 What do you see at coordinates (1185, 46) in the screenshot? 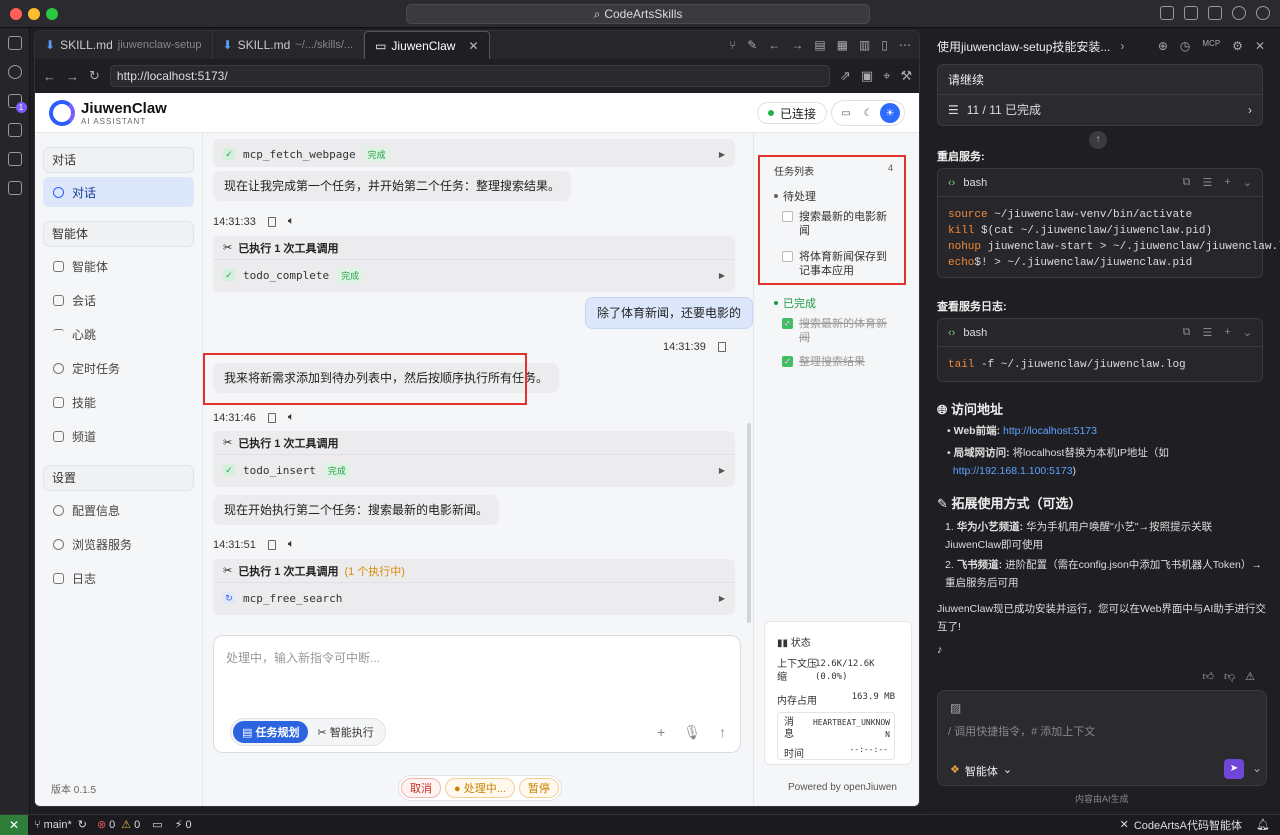
I see `history-icon: ◷` at bounding box center [1185, 46].